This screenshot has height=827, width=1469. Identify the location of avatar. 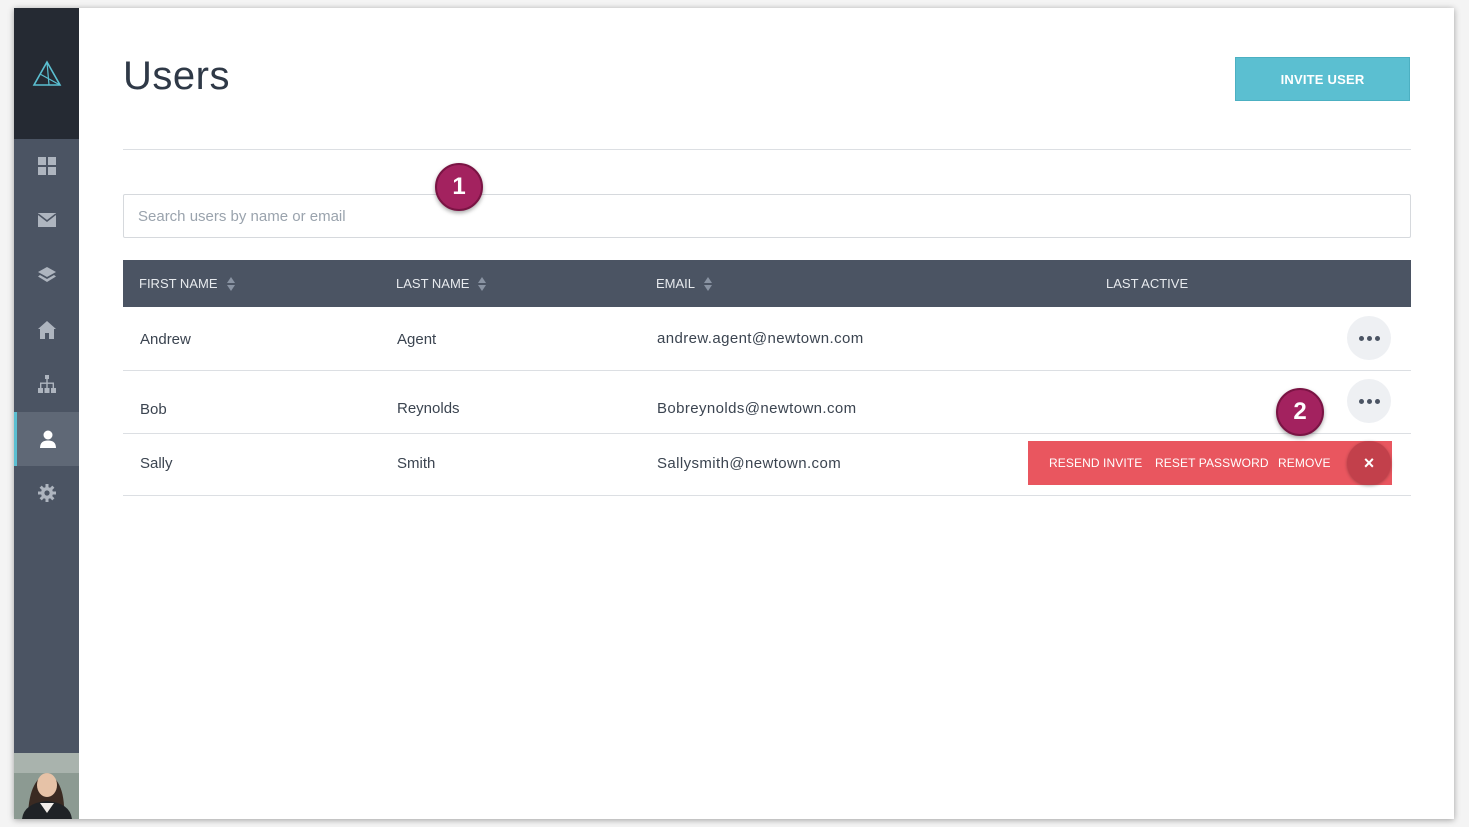
(46, 786).